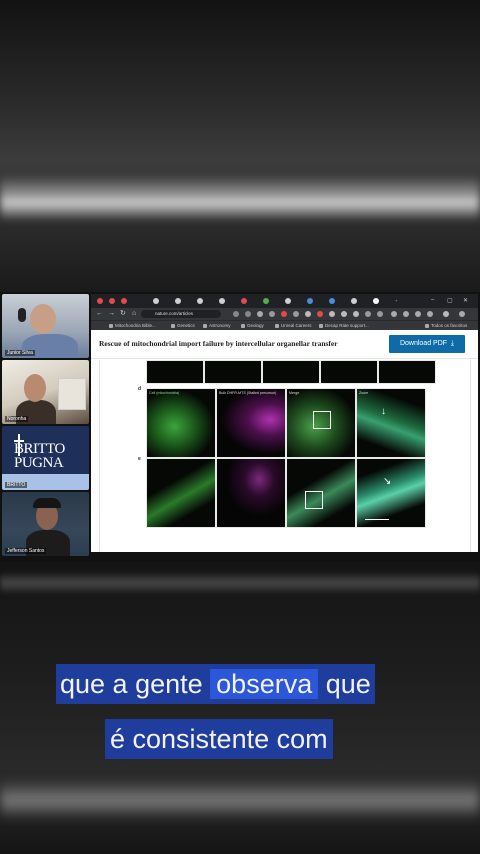  What do you see at coordinates (72, 394) in the screenshot?
I see `whiteboard` at bounding box center [72, 394].